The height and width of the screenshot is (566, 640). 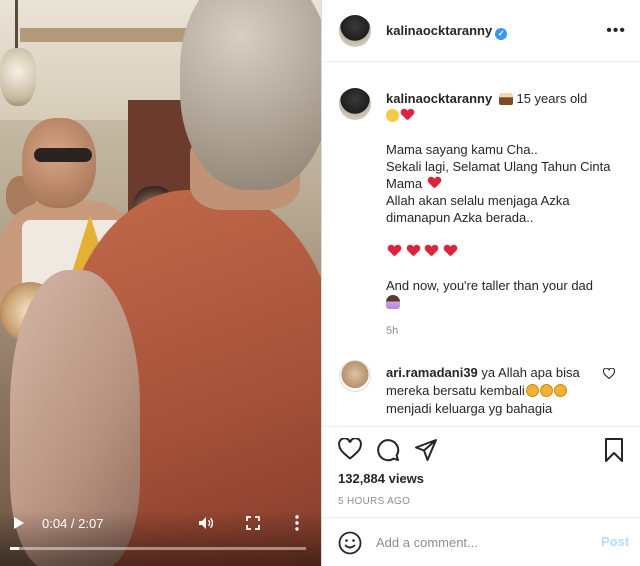 I want to click on caption-line: Sekali lagi, Selamat Ulang Tahun Cinta, so click(x=498, y=166).